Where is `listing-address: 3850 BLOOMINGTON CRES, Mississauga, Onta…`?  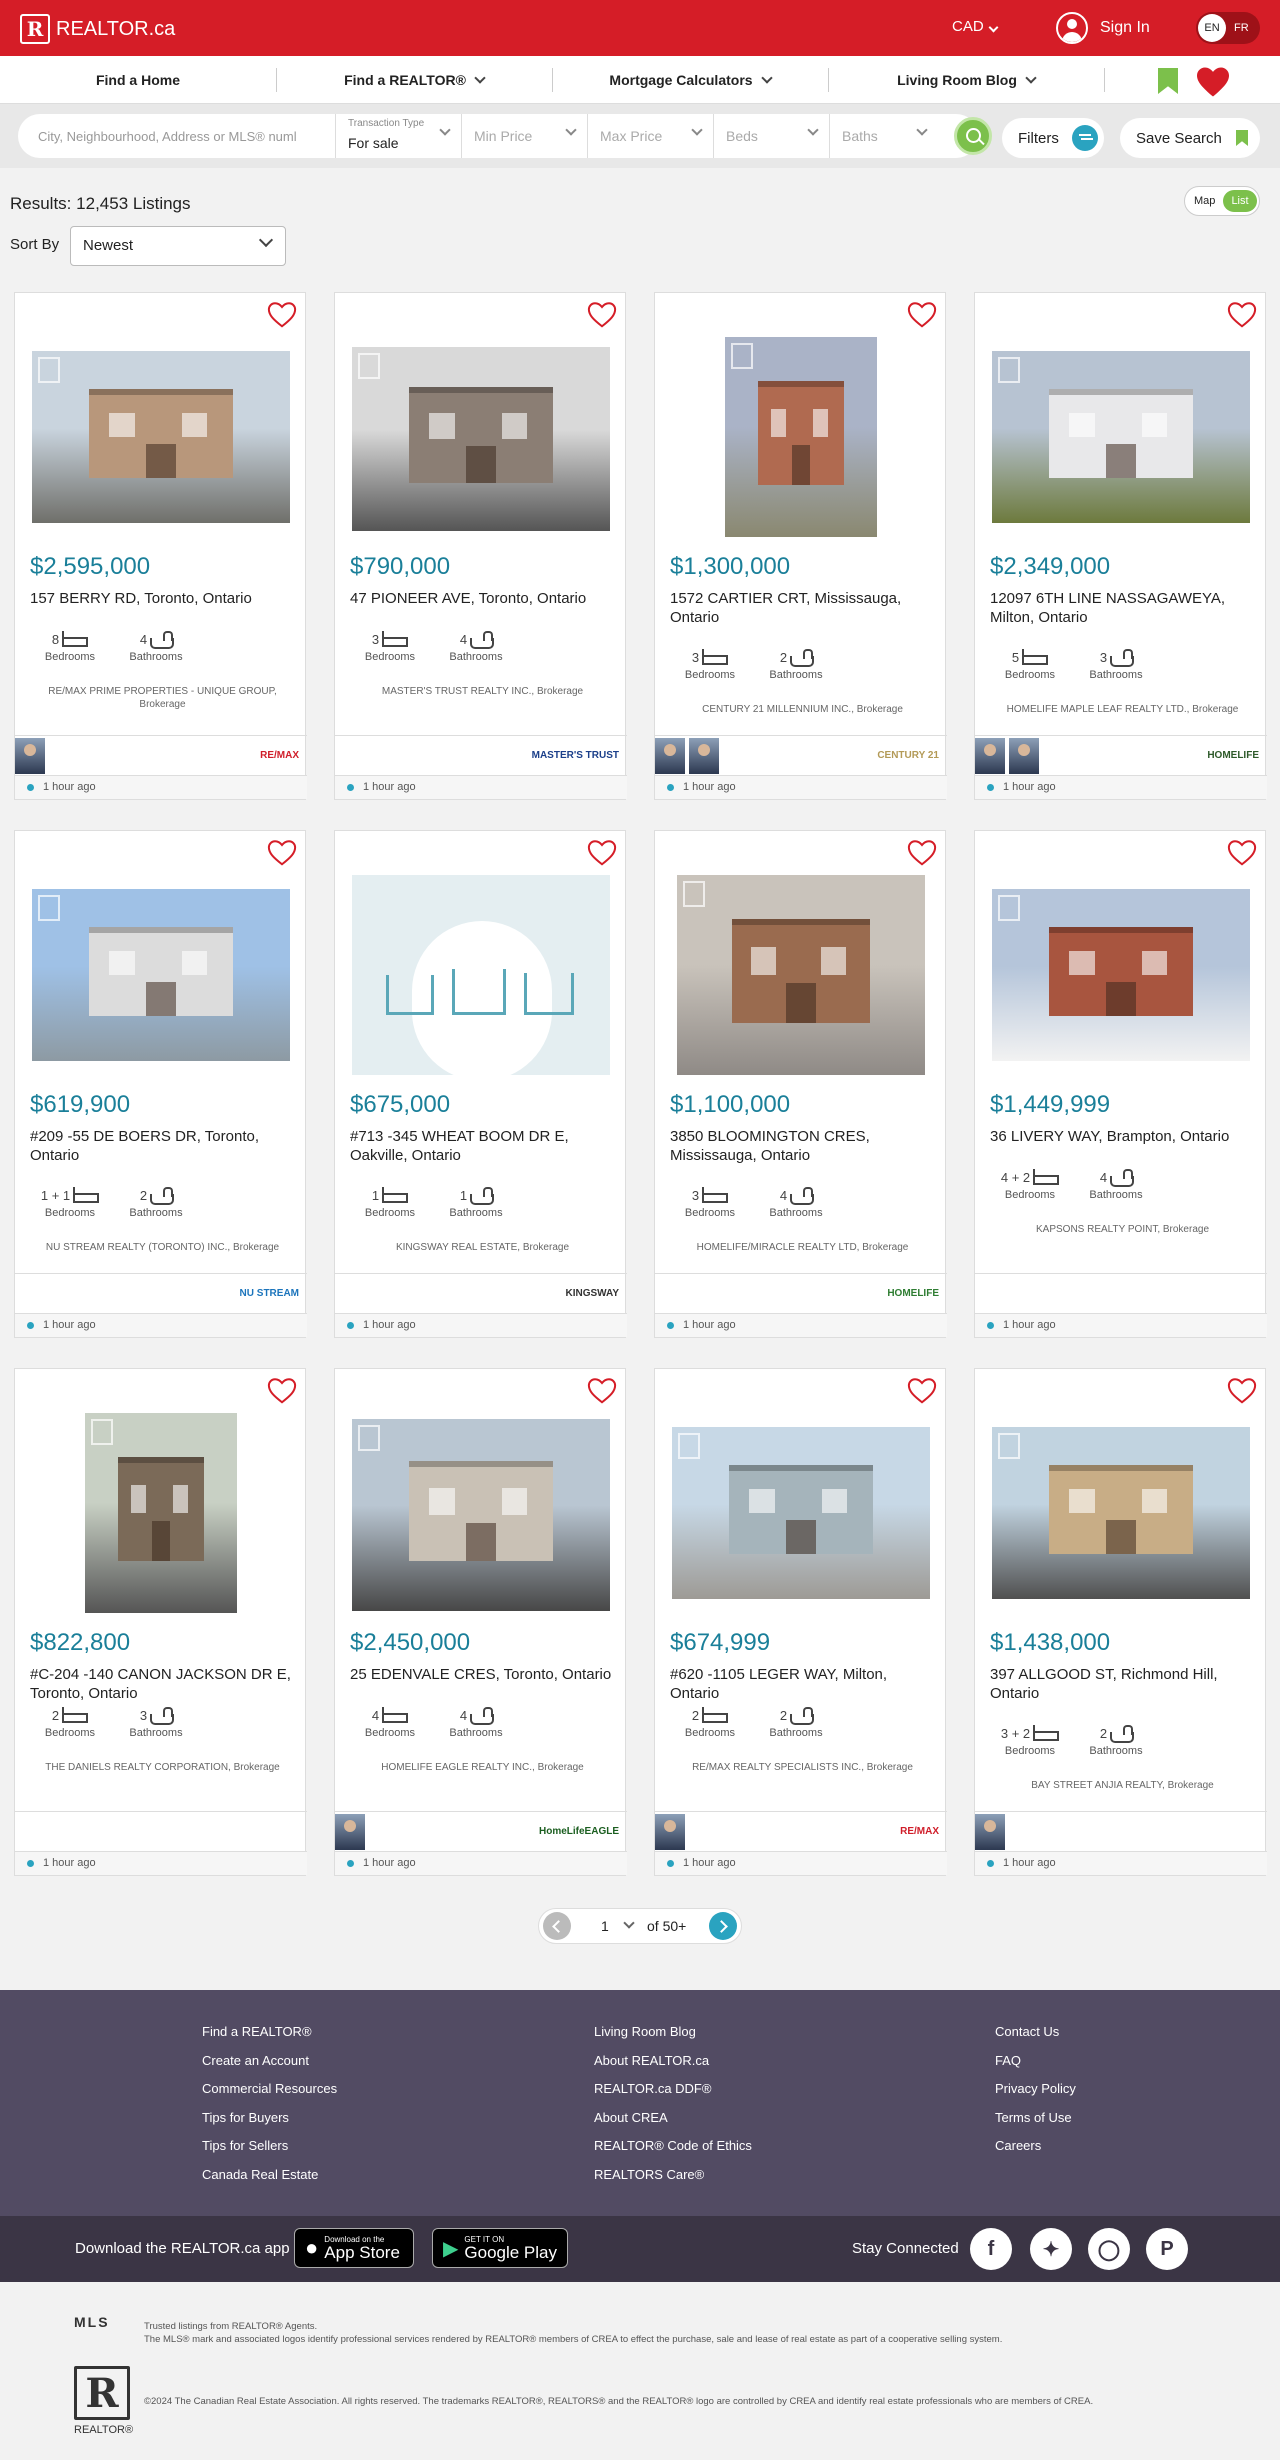
listing-address: 3850 BLOOMINGTON CRES, Mississauga, Onta… is located at coordinates (802, 1146).